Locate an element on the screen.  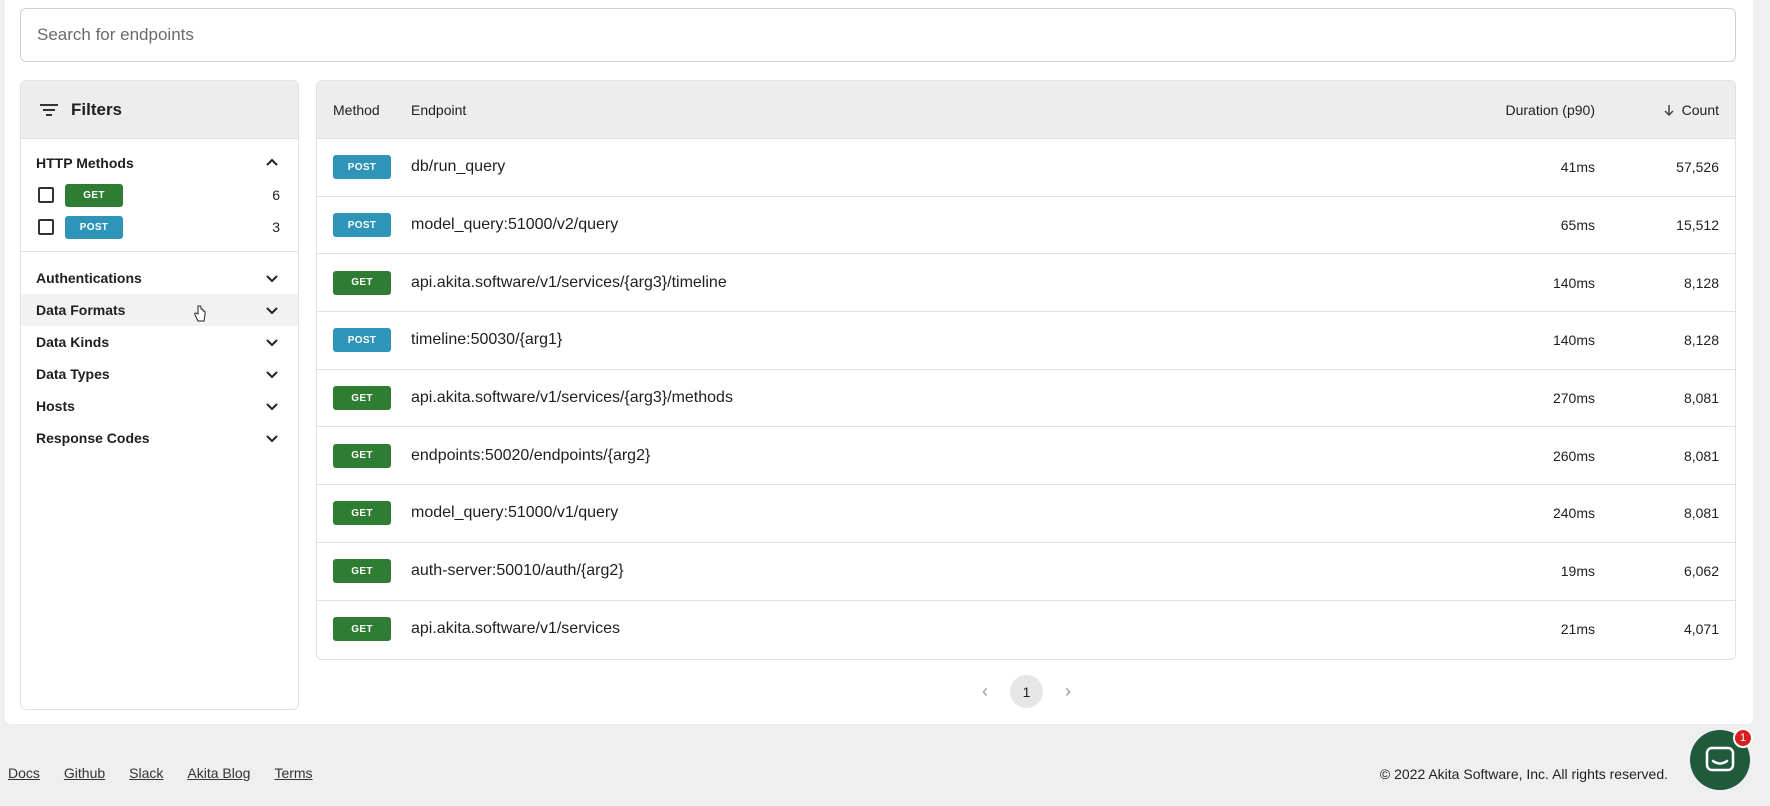
chat-icon is located at coordinates (1720, 759).